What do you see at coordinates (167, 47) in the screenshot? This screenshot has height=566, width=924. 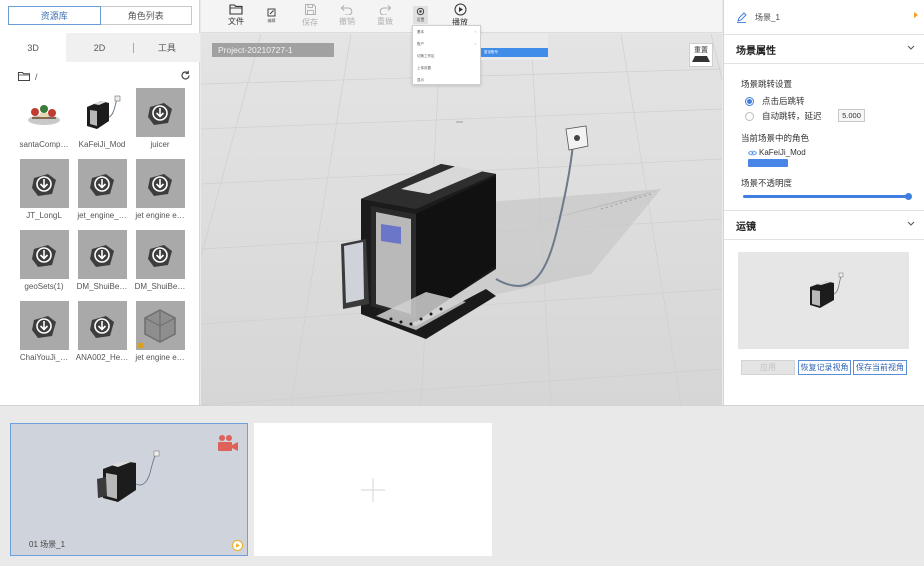 I see `tab-tools: 工具` at bounding box center [167, 47].